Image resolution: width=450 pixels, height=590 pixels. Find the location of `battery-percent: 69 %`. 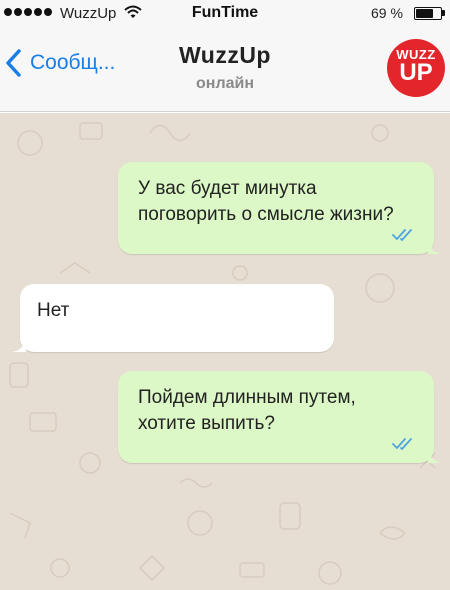

battery-percent: 69 % is located at coordinates (387, 13).